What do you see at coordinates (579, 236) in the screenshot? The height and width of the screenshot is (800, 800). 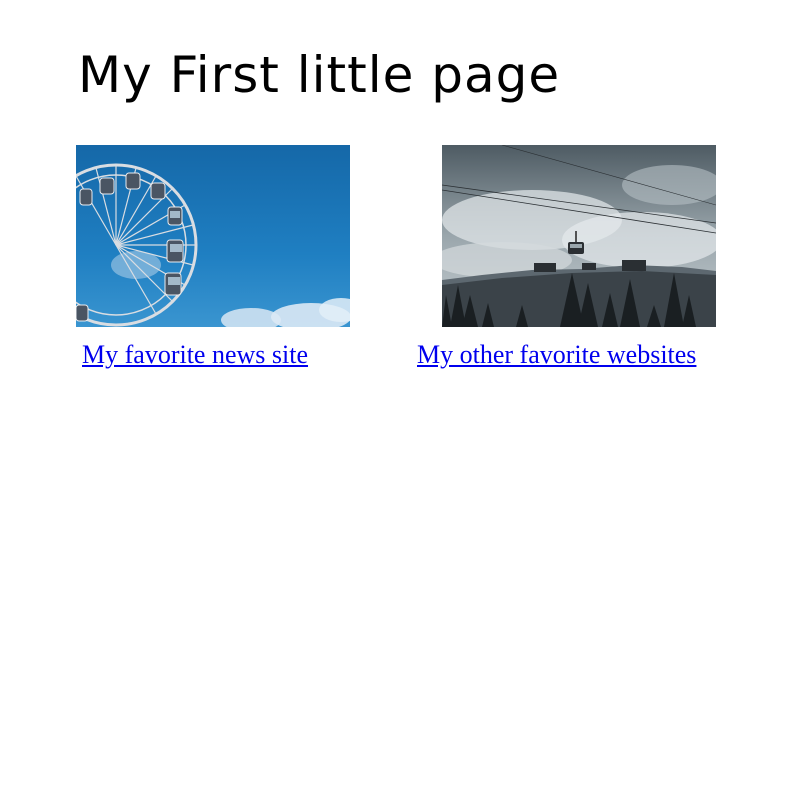 I see `cable-car-image` at bounding box center [579, 236].